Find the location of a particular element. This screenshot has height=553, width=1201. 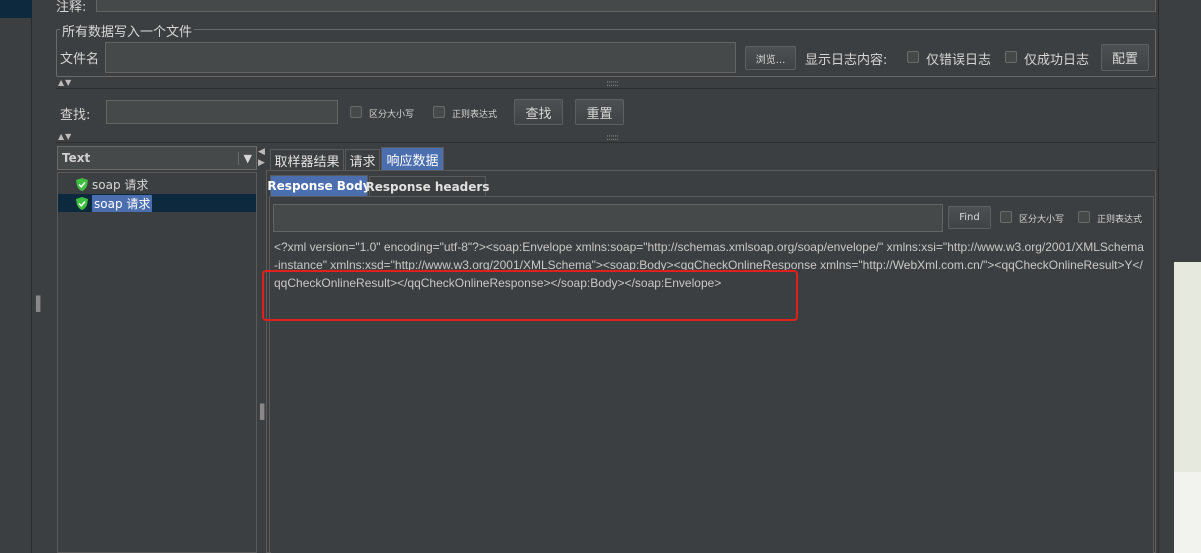

filename-input is located at coordinates (420, 57).